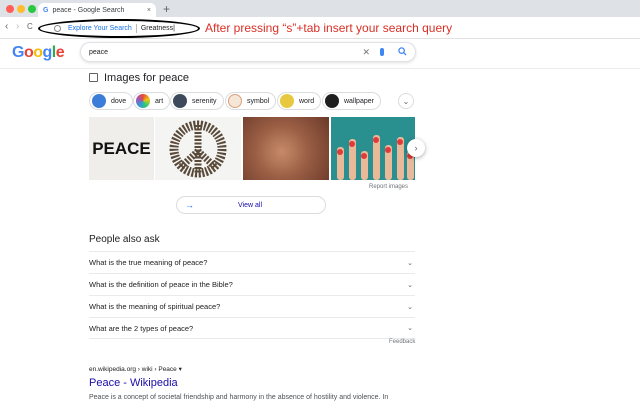 This screenshot has width=640, height=401. What do you see at coordinates (141, 328) in the screenshot?
I see `paa-question-text: What are the 2 types of peace?` at bounding box center [141, 328].